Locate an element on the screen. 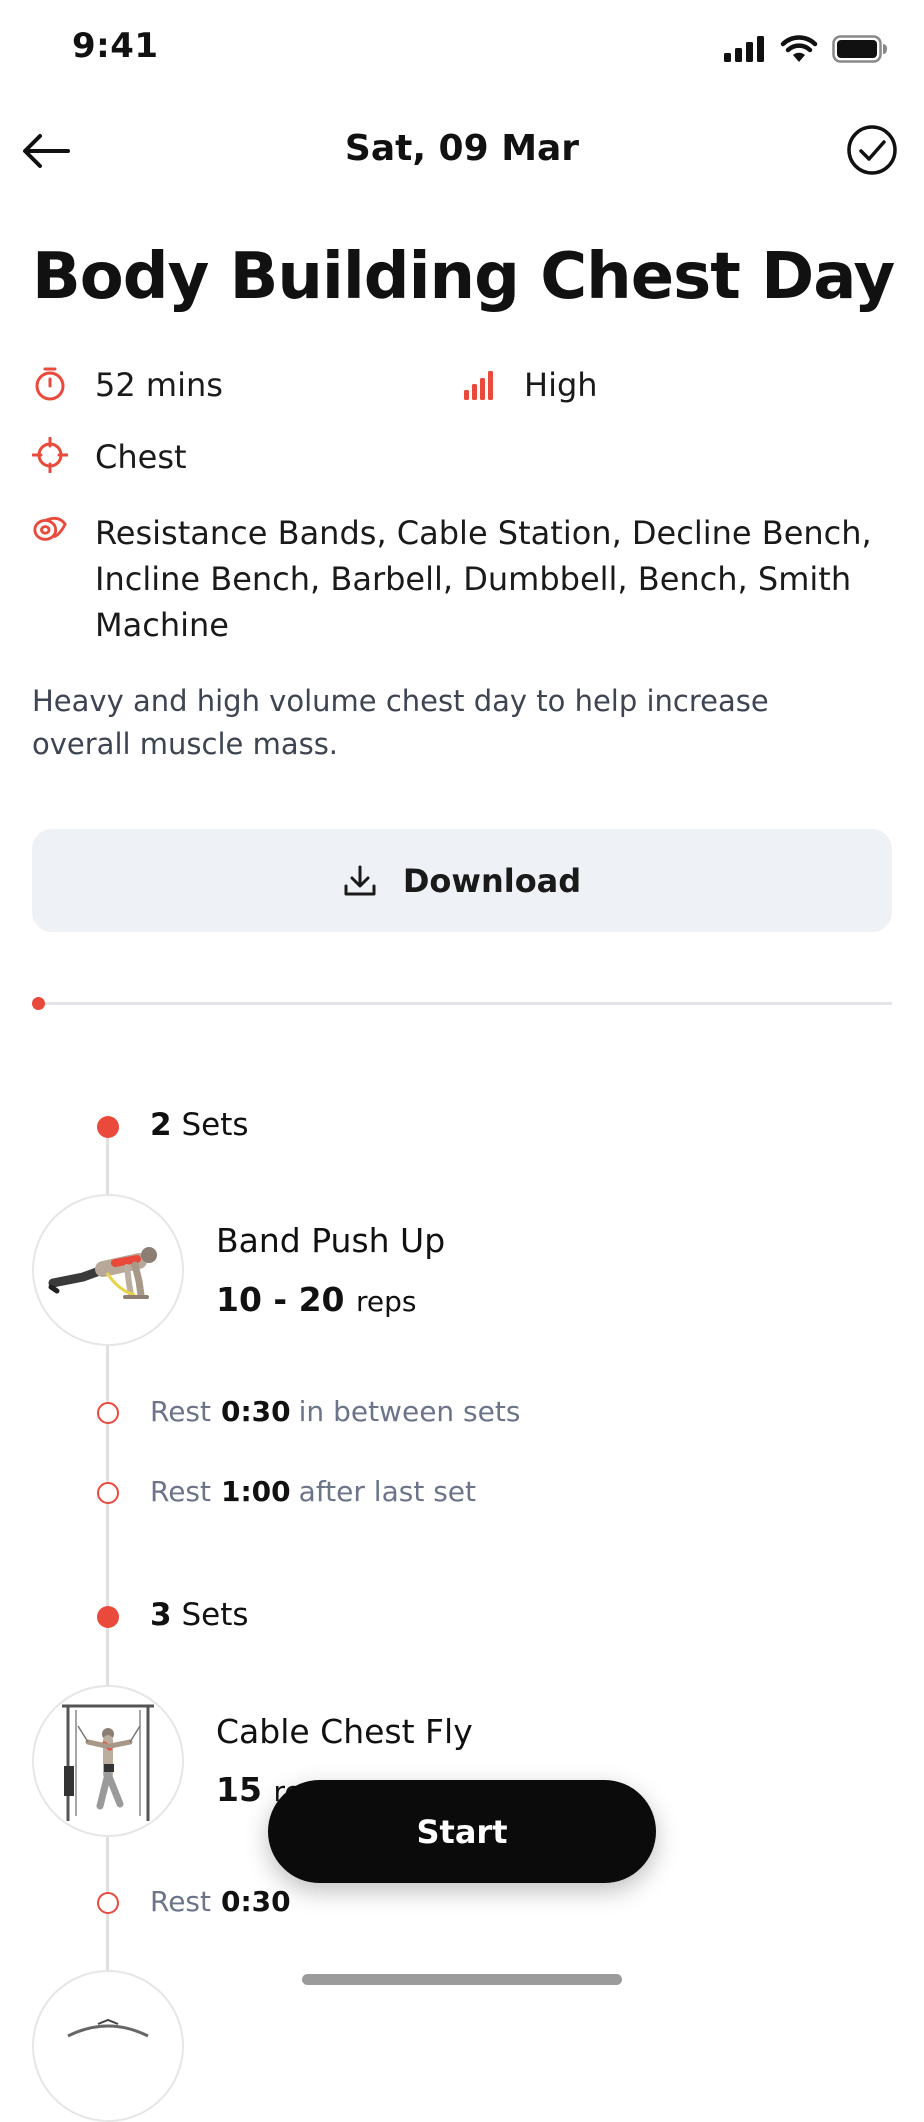  download-button: Download is located at coordinates (462, 880).